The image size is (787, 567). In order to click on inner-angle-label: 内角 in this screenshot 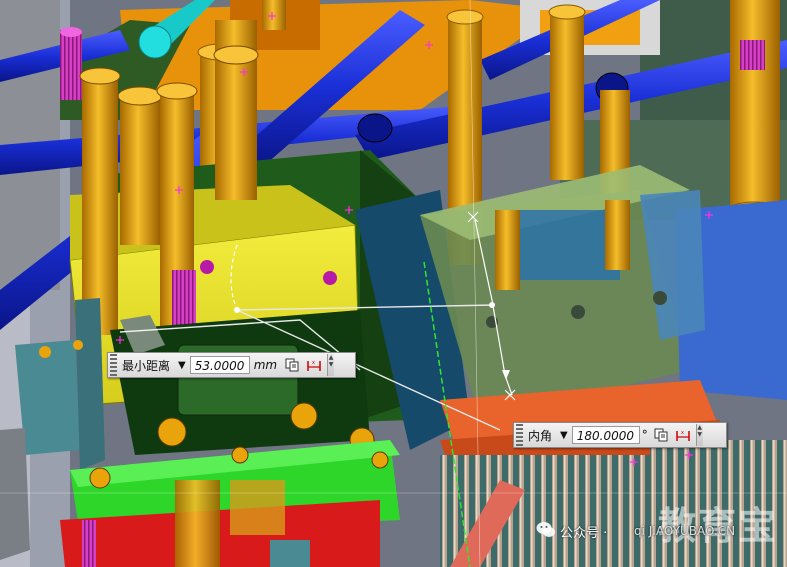, I will do `click(540, 435)`.